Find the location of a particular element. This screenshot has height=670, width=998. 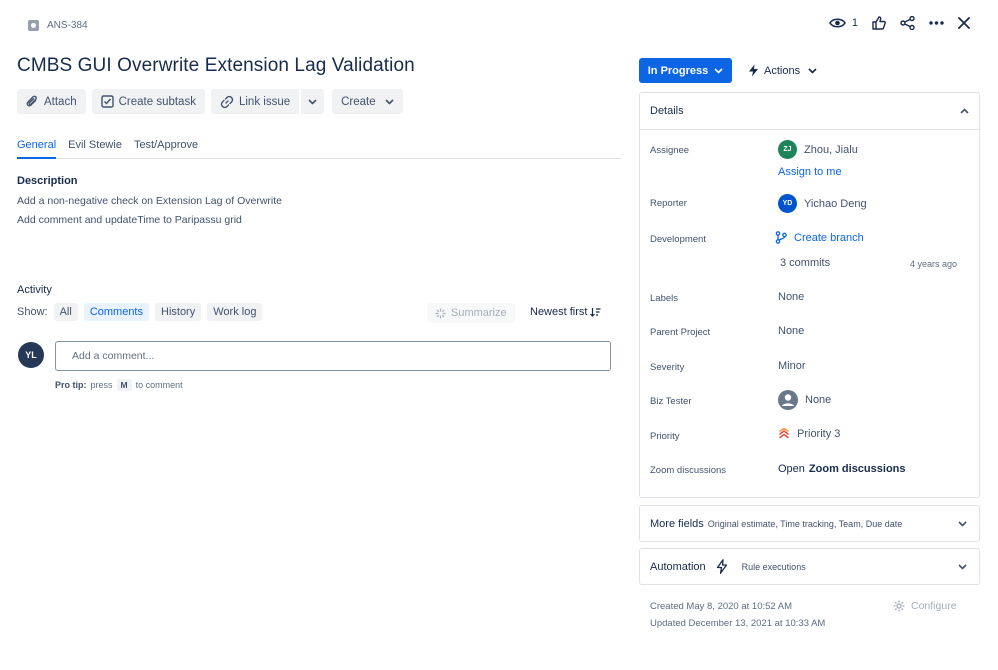

activity-filter: Show: All Comments History Work log is located at coordinates (140, 312).